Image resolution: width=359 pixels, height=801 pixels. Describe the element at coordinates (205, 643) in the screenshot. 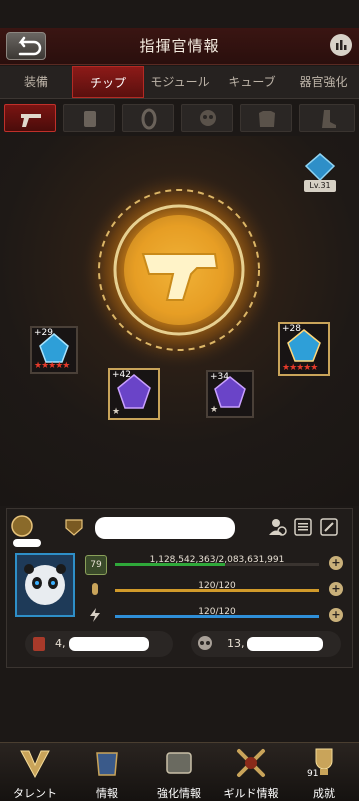

I see `skull-icon` at that location.